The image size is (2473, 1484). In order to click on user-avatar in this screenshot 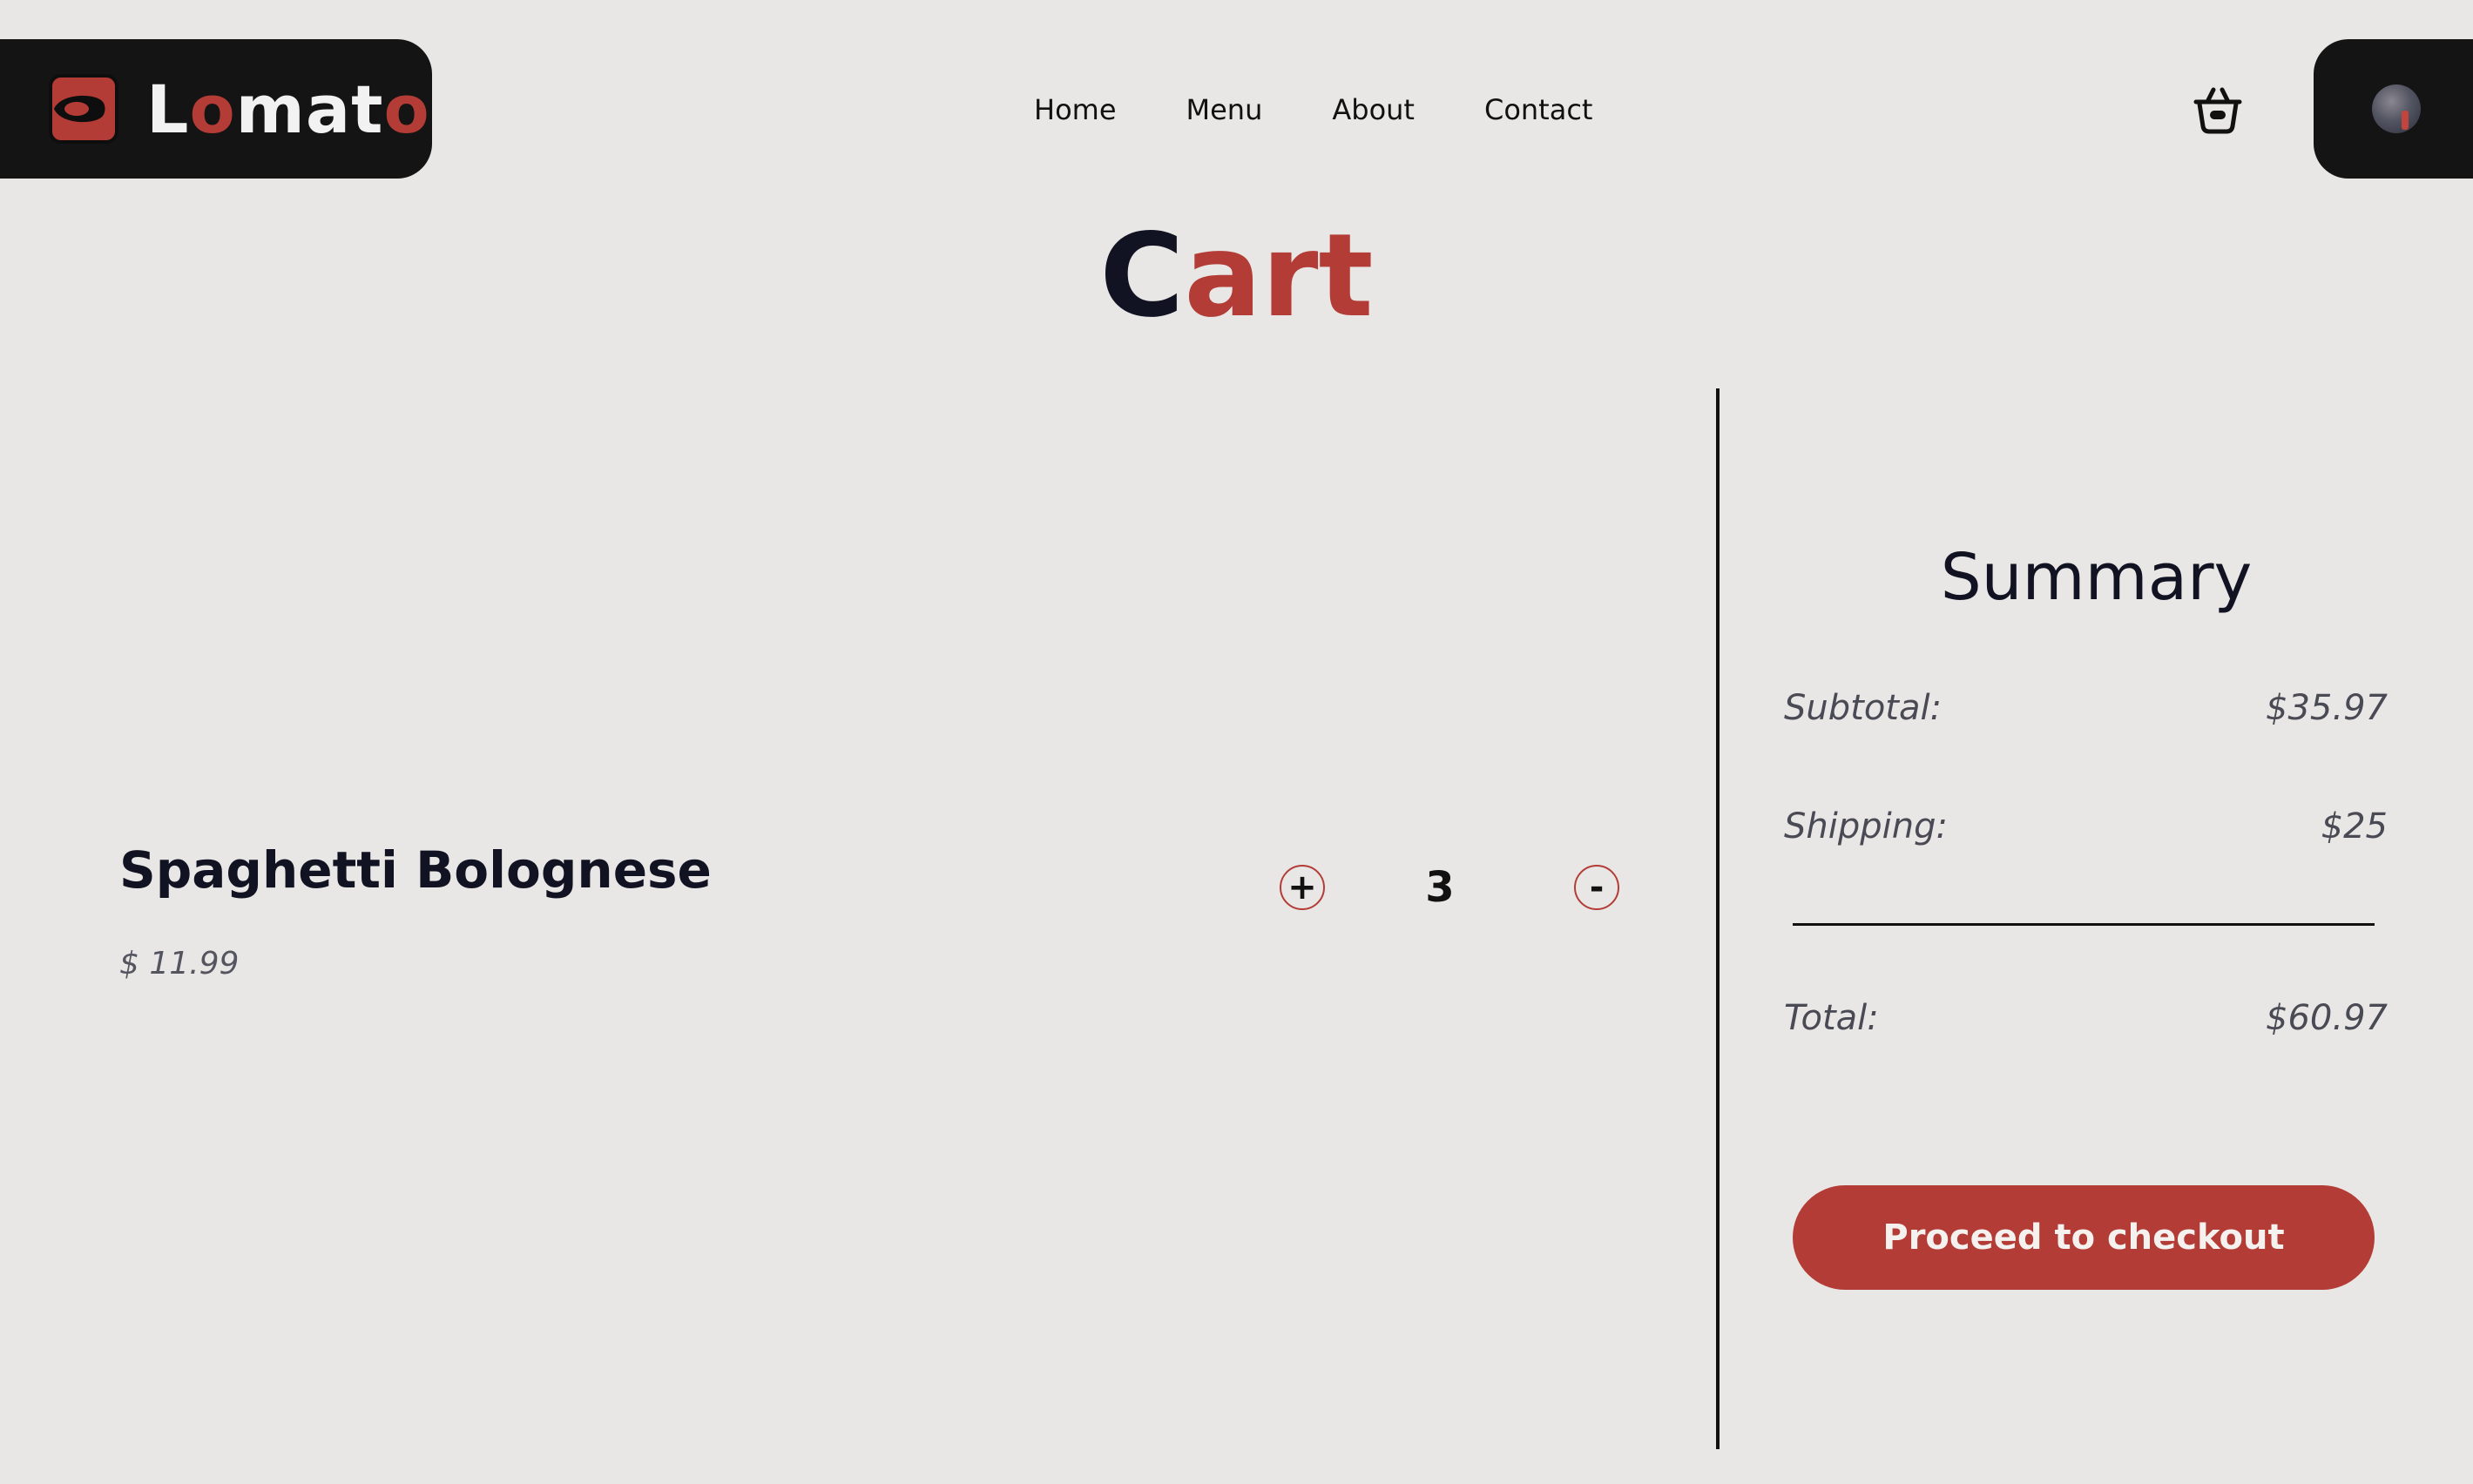, I will do `click(2396, 108)`.